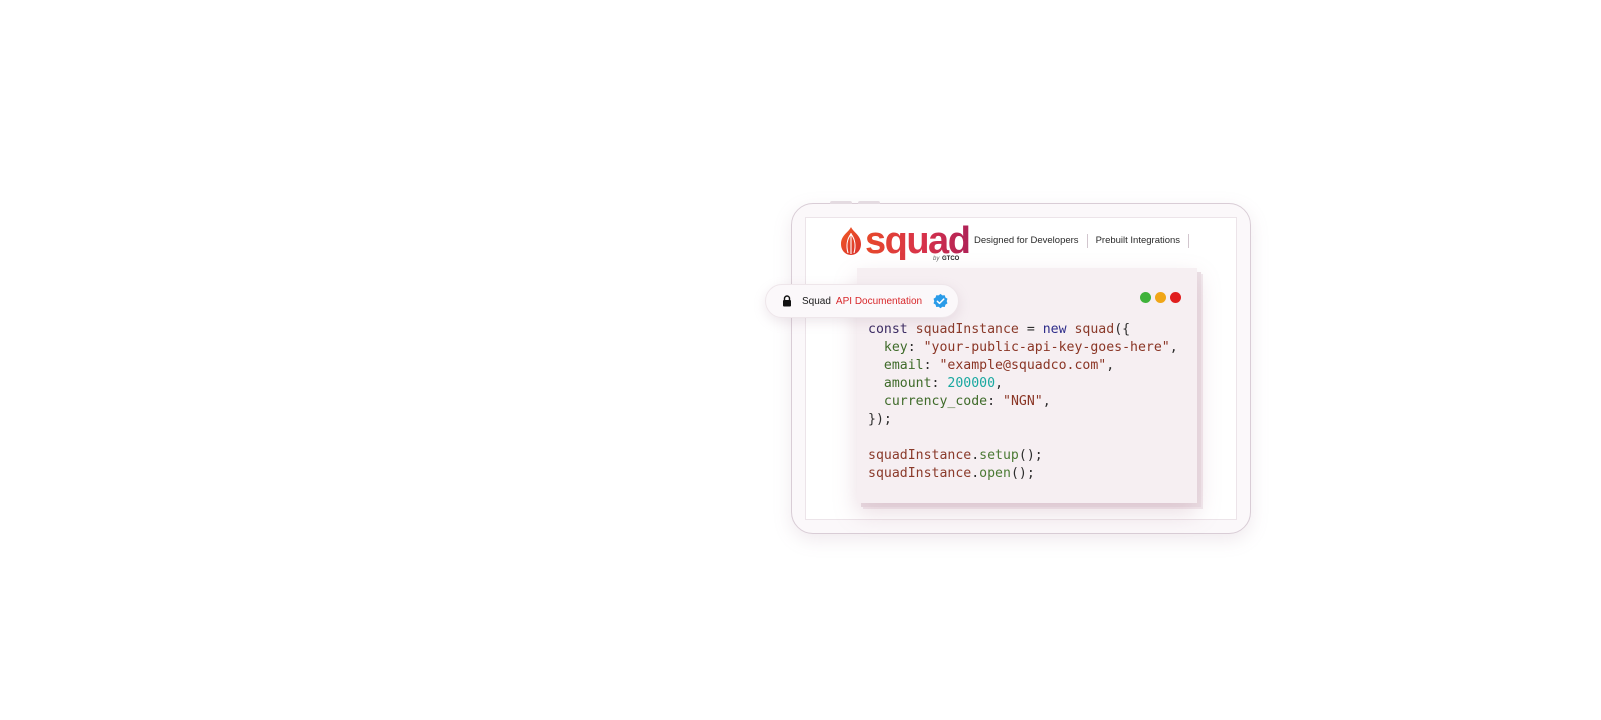 Image resolution: width=1601 pixels, height=720 pixels. Describe the element at coordinates (1138, 241) in the screenshot. I see `nav-link-prebuilt-integrations: Prebuilt Integrations` at that location.